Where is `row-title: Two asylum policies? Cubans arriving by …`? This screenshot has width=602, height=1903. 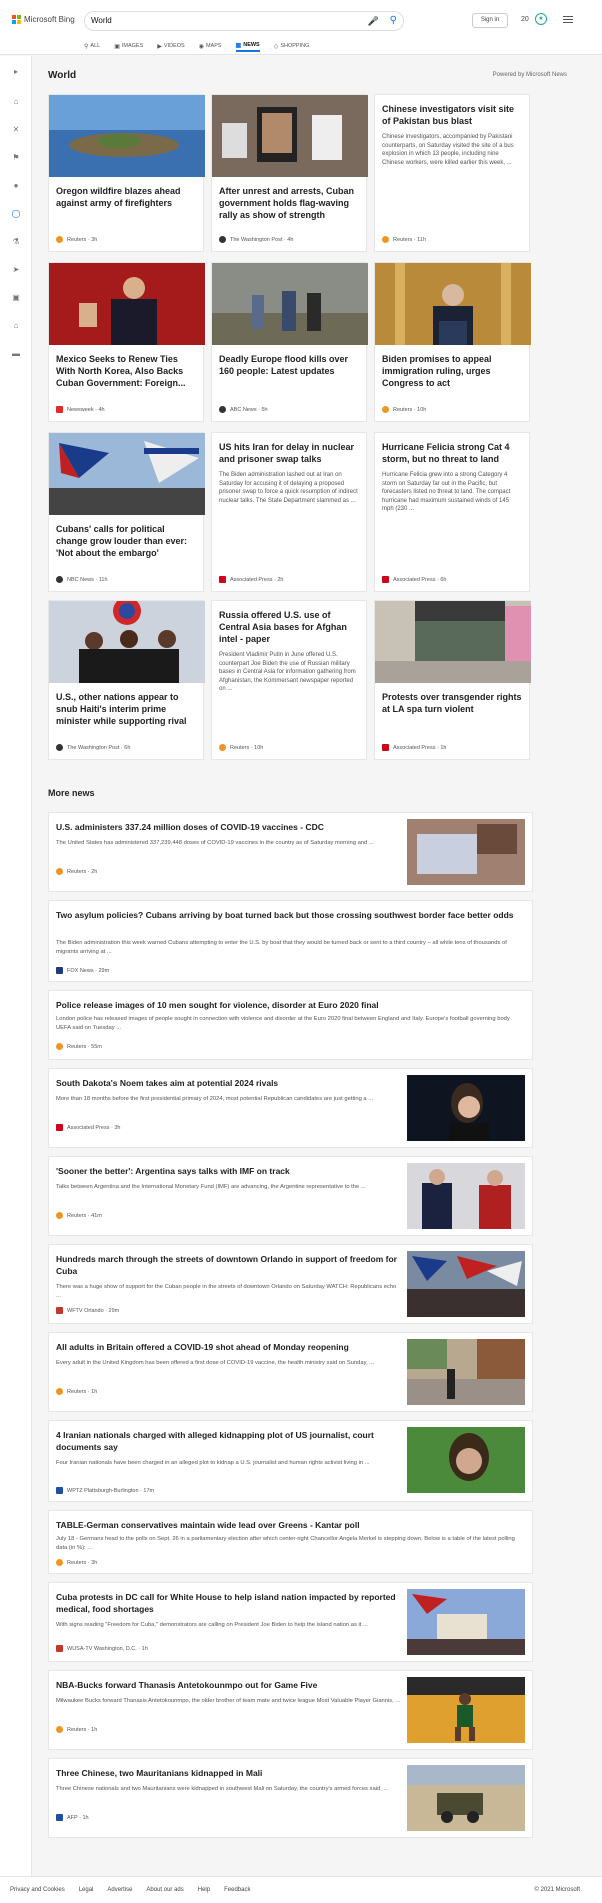 row-title: Two asylum policies? Cubans arriving by … is located at coordinates (291, 915).